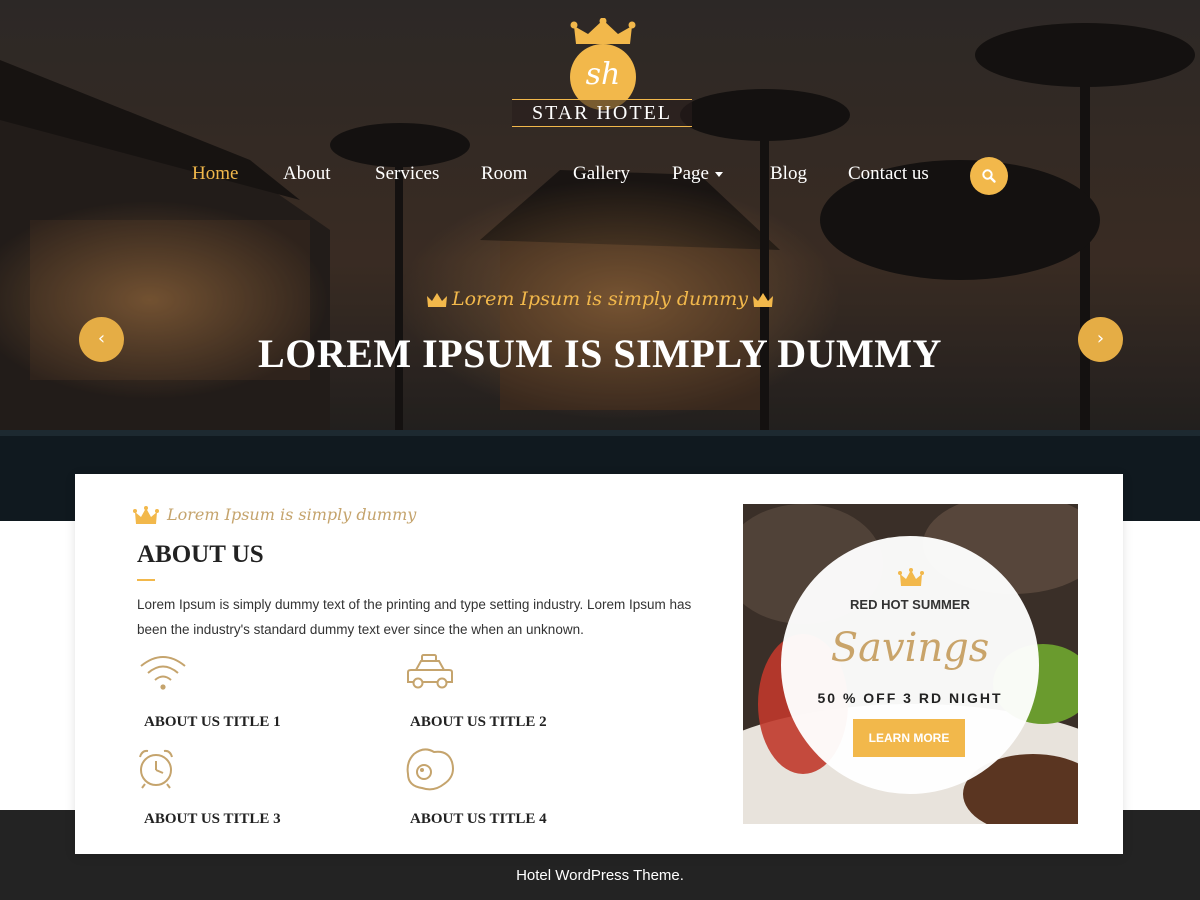 The height and width of the screenshot is (900, 1200). Describe the element at coordinates (910, 698) in the screenshot. I see `promo-offer: 50 % OFF 3 RD NIGHT` at that location.